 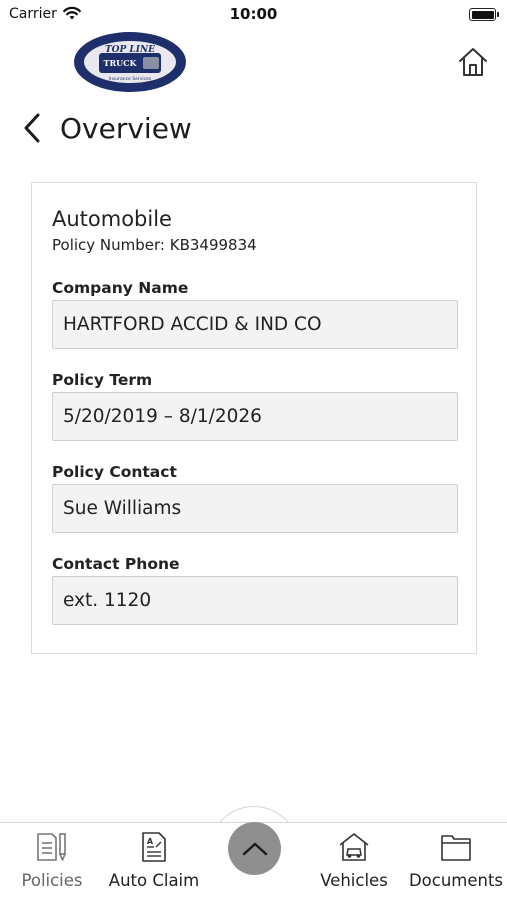 What do you see at coordinates (112, 219) in the screenshot?
I see `policy-type: Automobile` at bounding box center [112, 219].